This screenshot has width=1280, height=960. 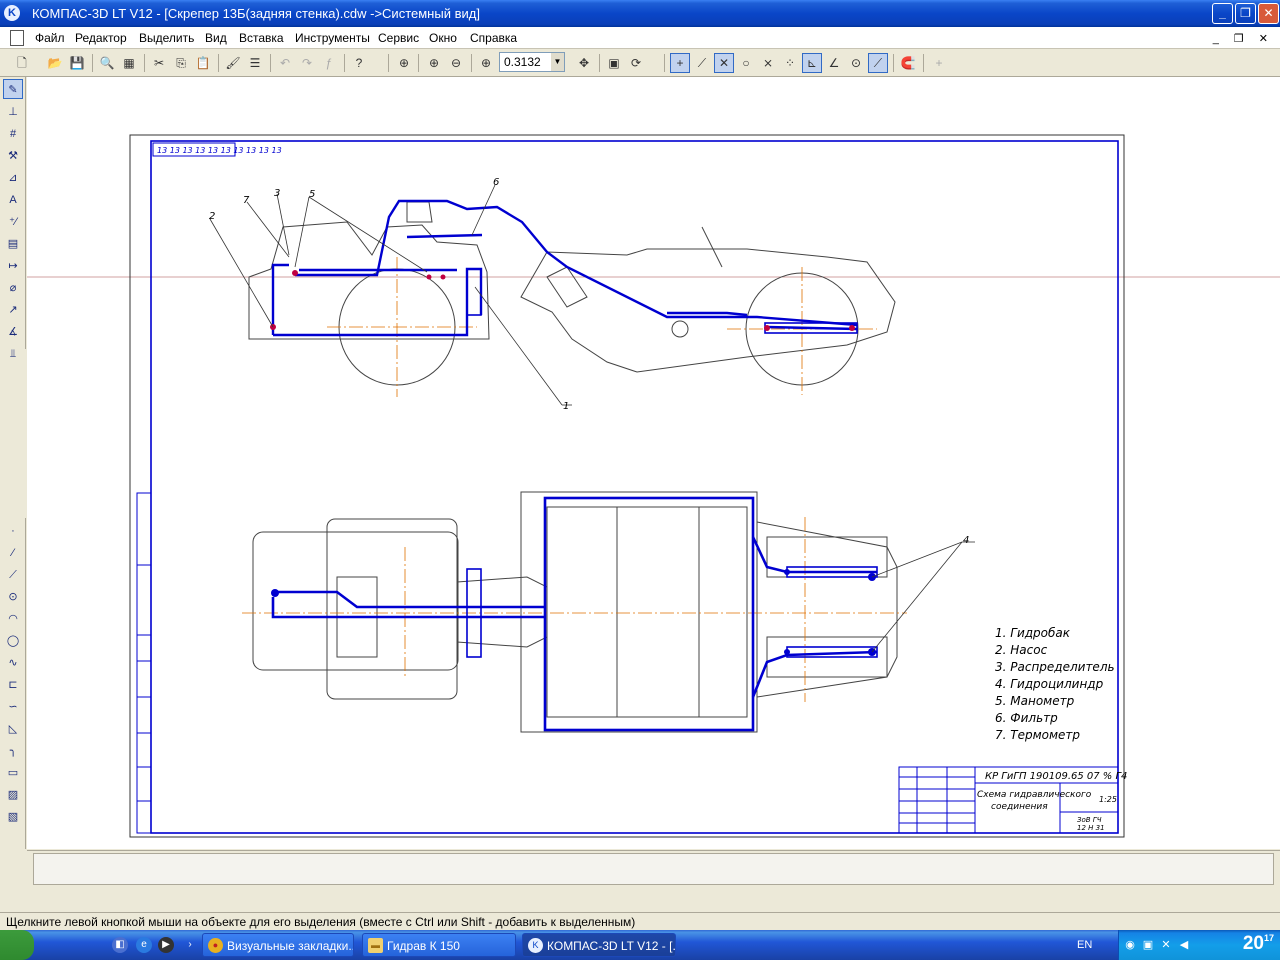 What do you see at coordinates (13, 221) in the screenshot?
I see `measure-tool-icon: ⁺⁄` at bounding box center [13, 221].